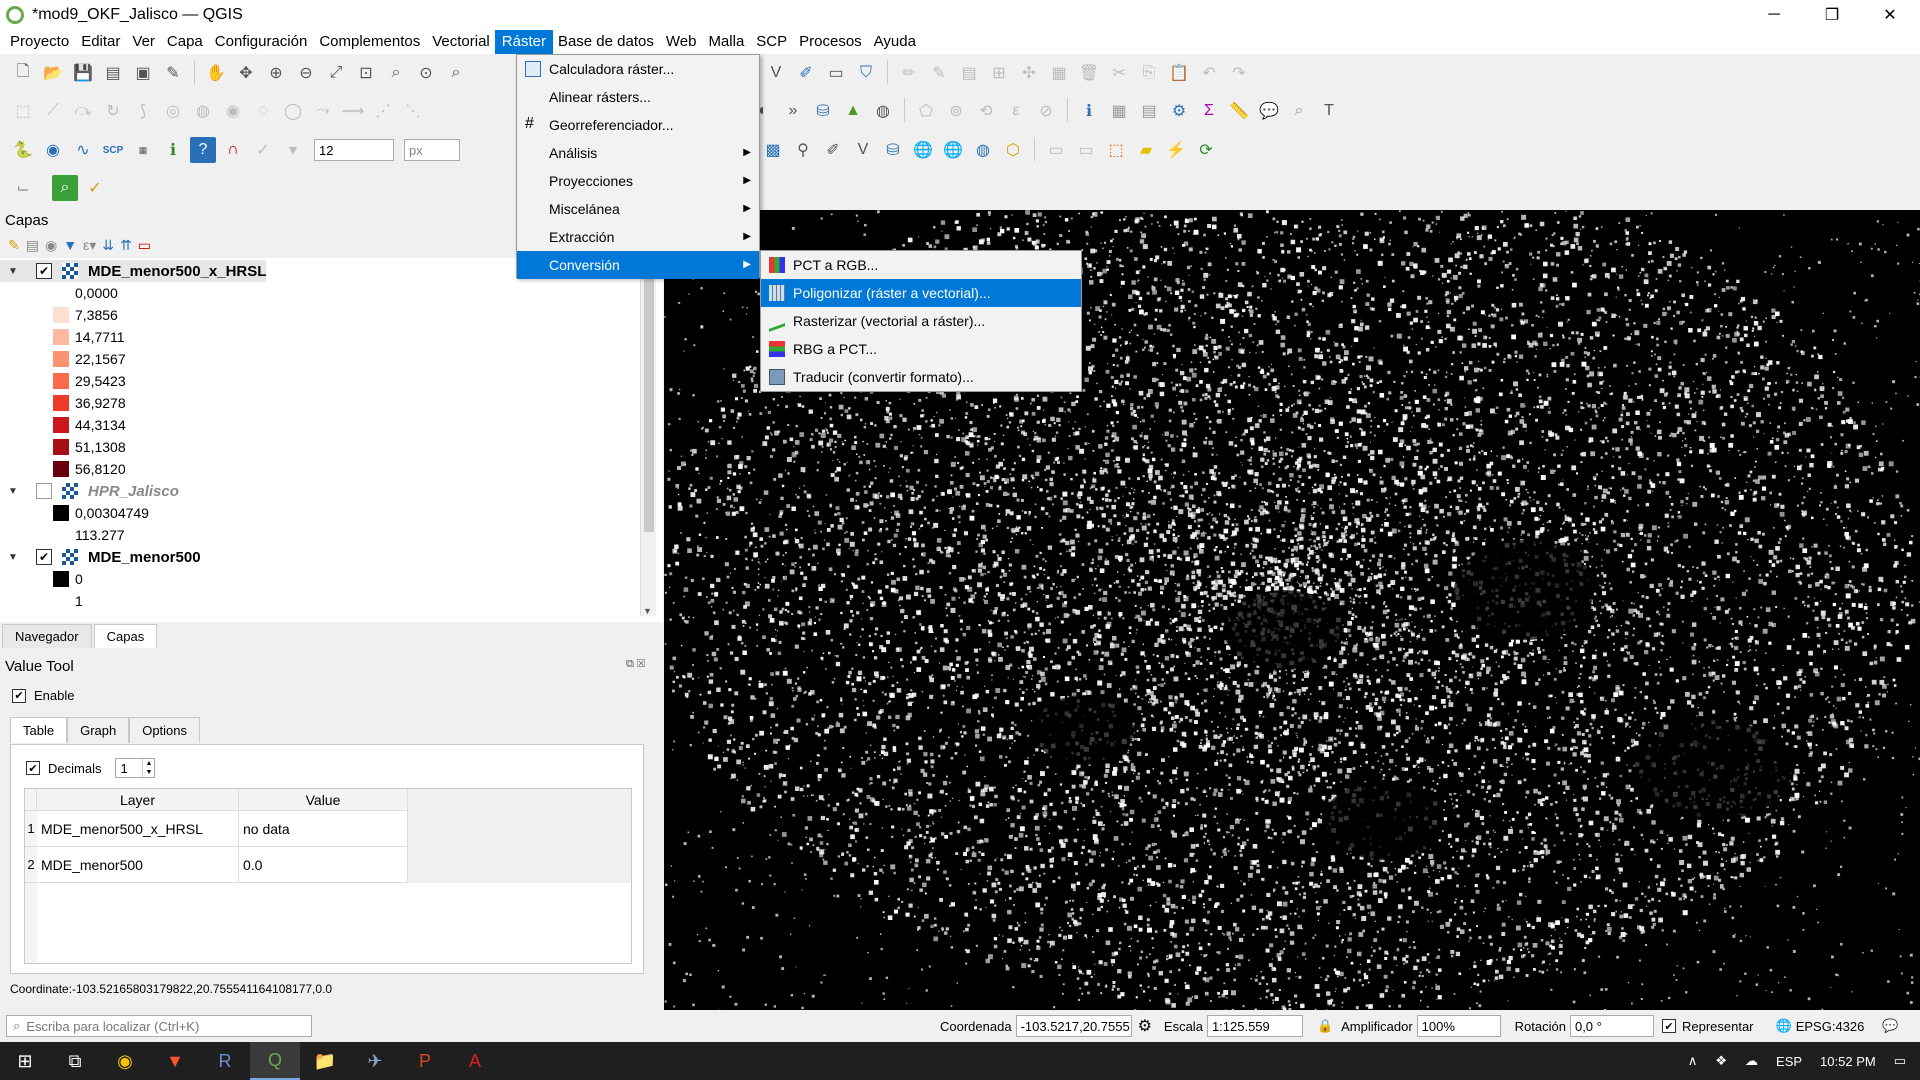 Image resolution: width=1920 pixels, height=1080 pixels. I want to click on more-tools-icon: », so click(793, 111).